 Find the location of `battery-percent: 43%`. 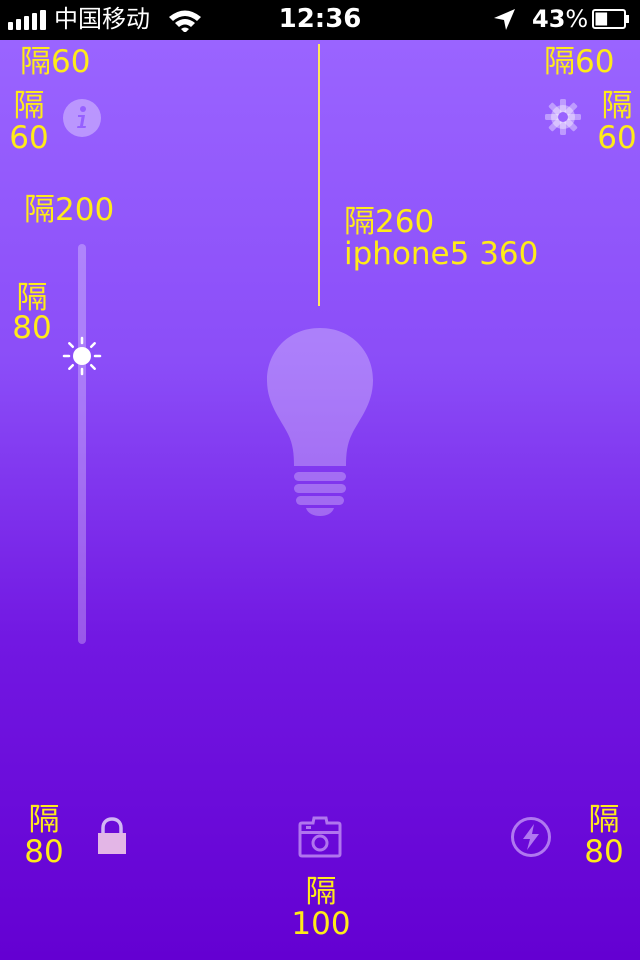

battery-percent: 43% is located at coordinates (560, 19).